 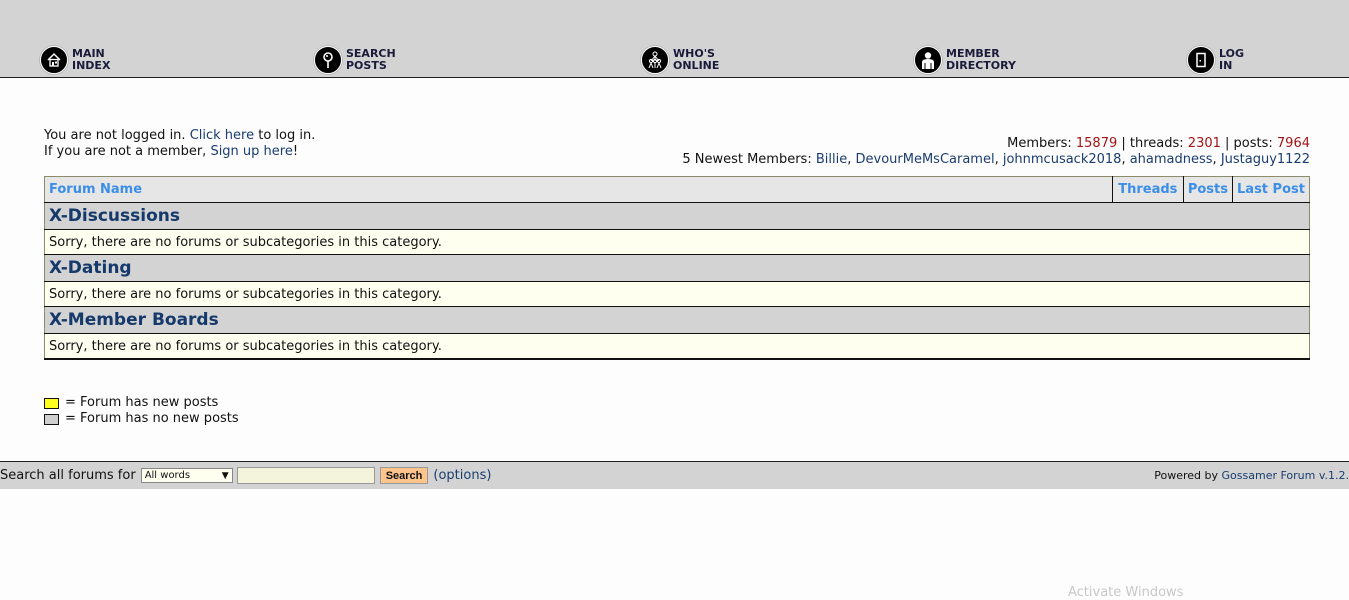 I want to click on nav-main-index: MAIN INDEX, so click(x=75, y=60).